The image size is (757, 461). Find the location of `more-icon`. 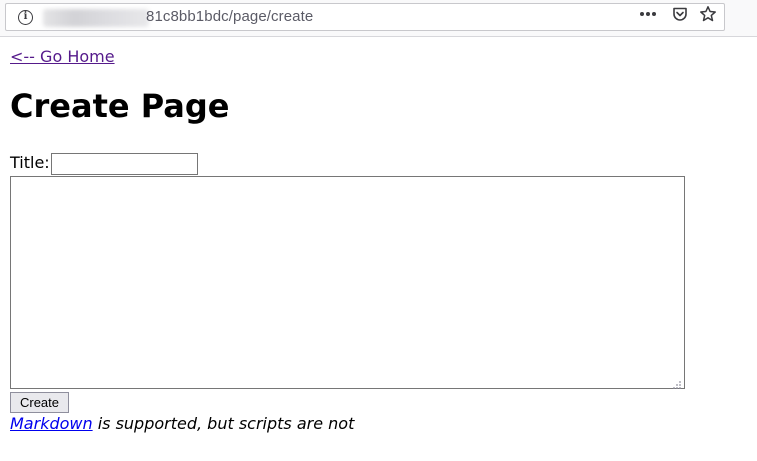

more-icon is located at coordinates (648, 14).